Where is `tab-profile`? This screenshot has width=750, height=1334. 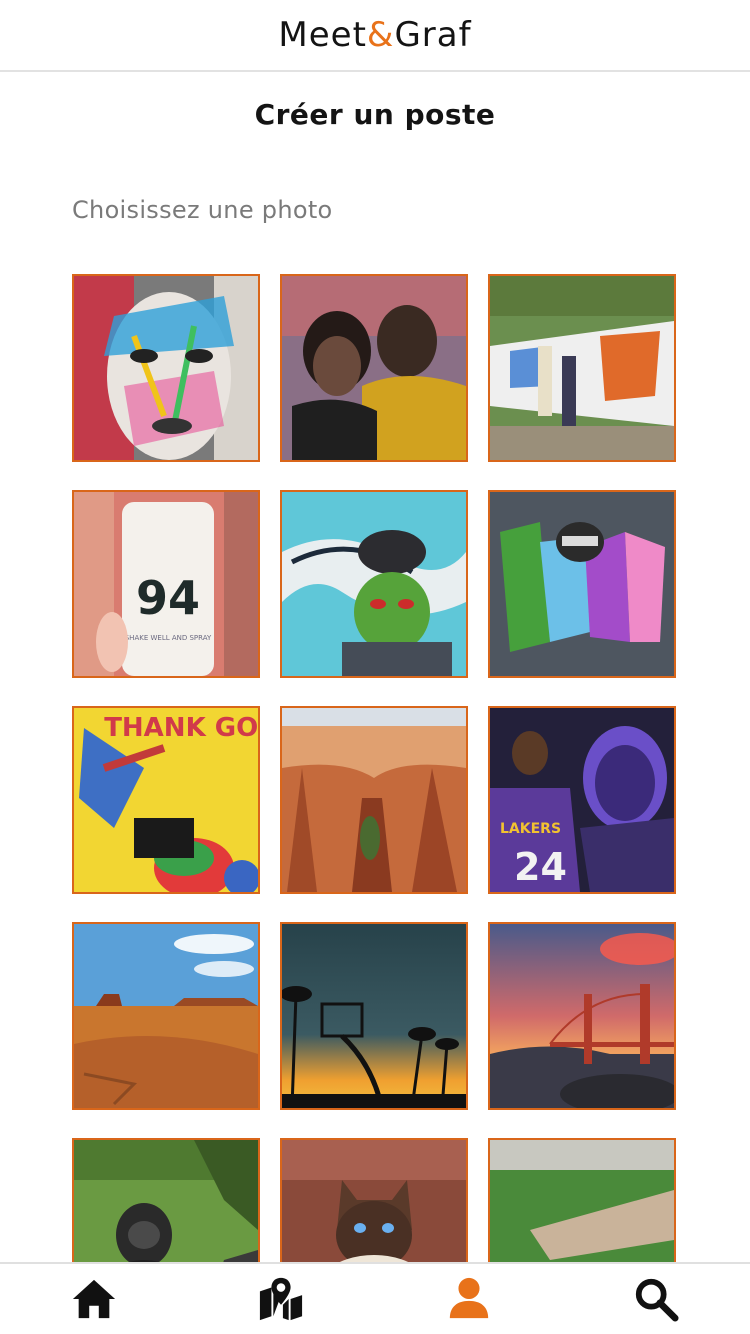 tab-profile is located at coordinates (469, 1299).